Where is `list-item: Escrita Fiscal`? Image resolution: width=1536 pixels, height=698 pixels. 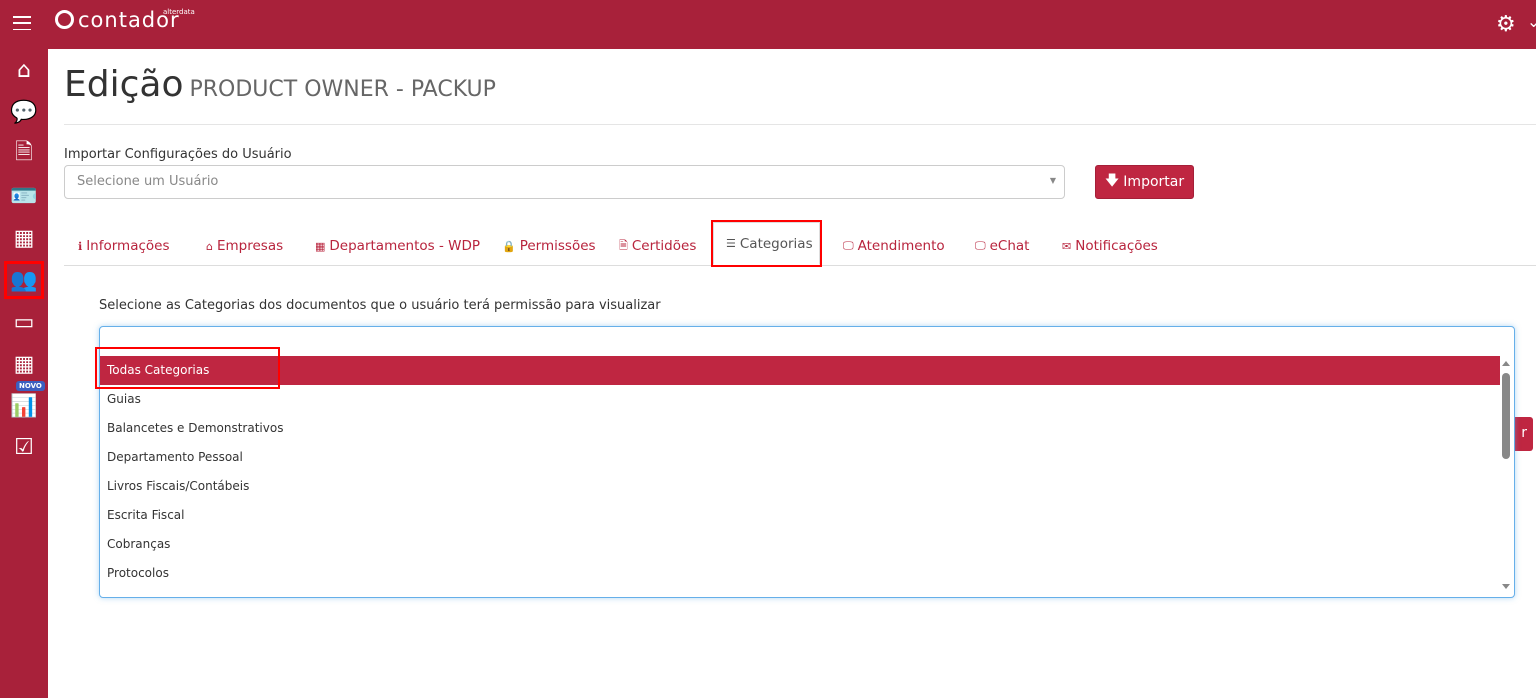
list-item: Escrita Fiscal is located at coordinates (800, 515).